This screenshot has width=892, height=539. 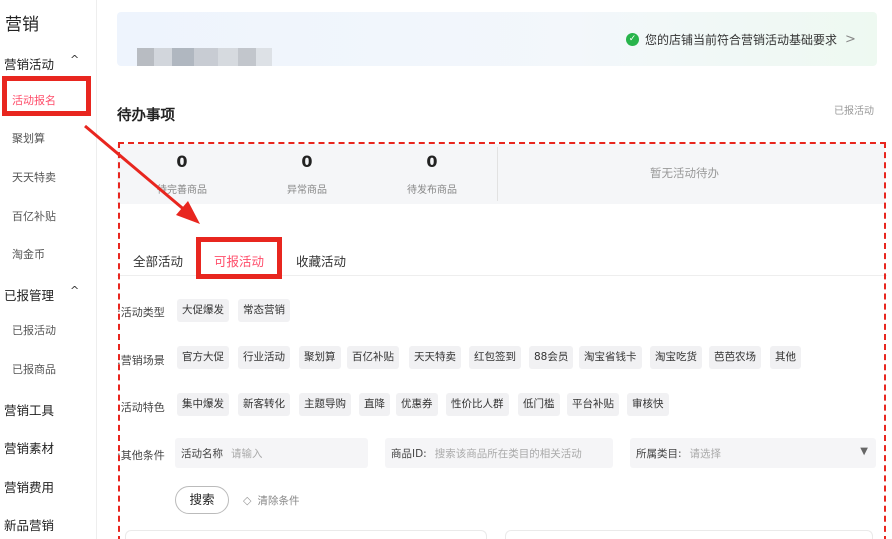 What do you see at coordinates (146, 116) in the screenshot?
I see `todo-title: 待办事项` at bounding box center [146, 116].